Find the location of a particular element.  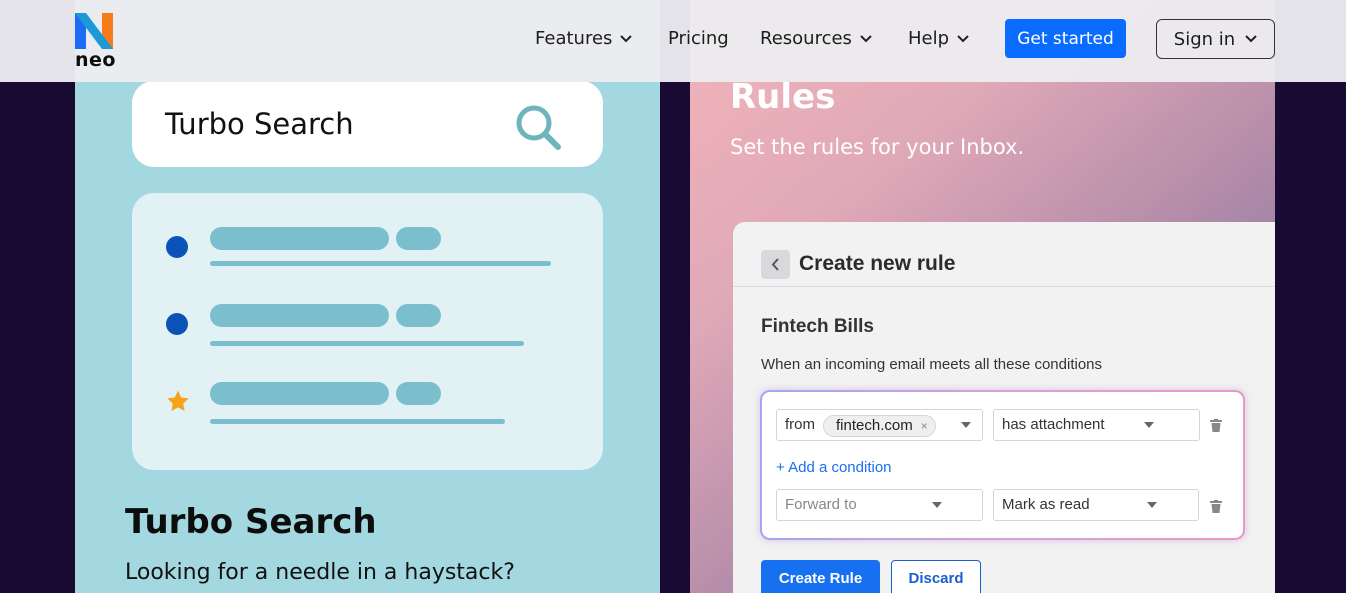

nav-resources-label: Resources is located at coordinates (806, 38).